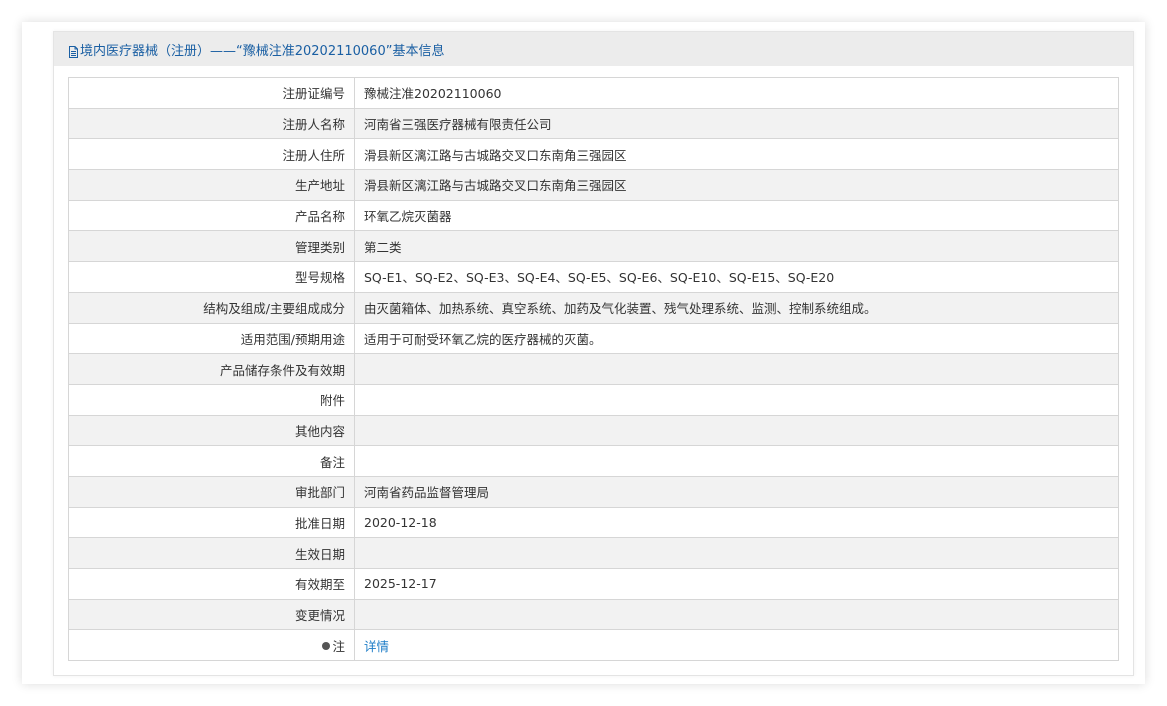 The image size is (1167, 706). I want to click on table-row: 生效日期, so click(593, 553).